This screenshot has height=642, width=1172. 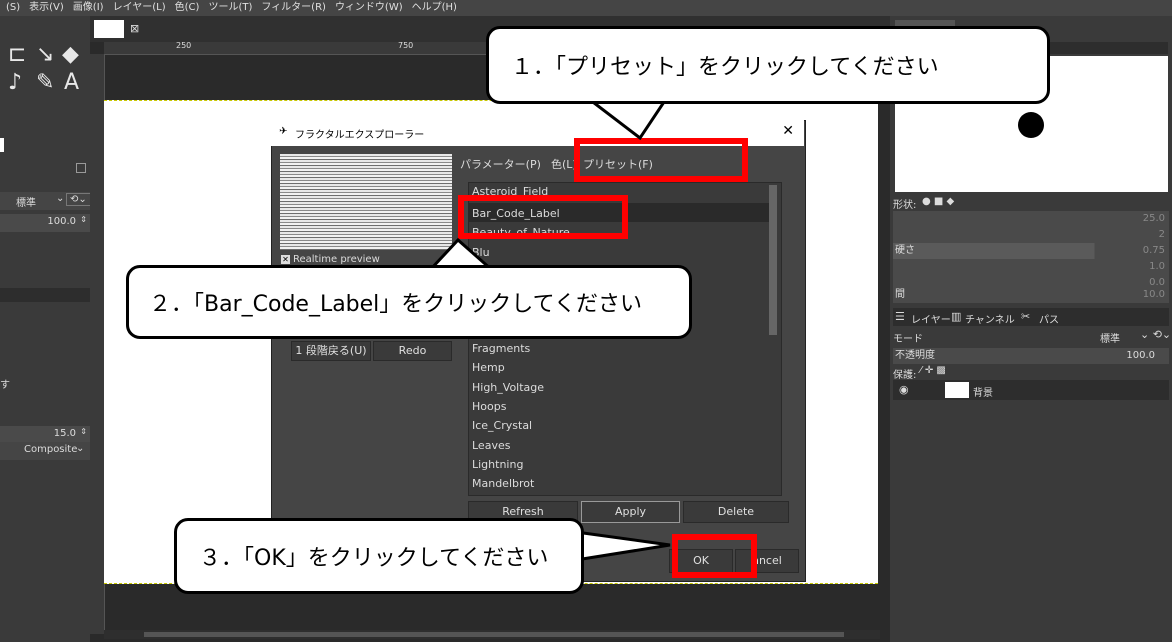 I want to click on callout-step1: １．「プリセット」をクリックしてください, so click(x=768, y=65).